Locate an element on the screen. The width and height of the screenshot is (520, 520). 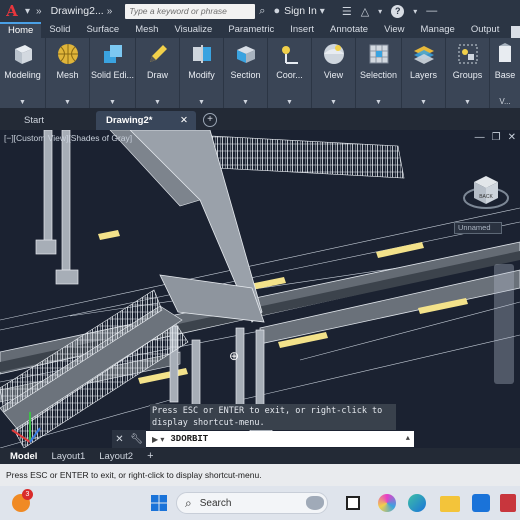
add-layout-plus-icon: + is located at coordinates (150, 456).